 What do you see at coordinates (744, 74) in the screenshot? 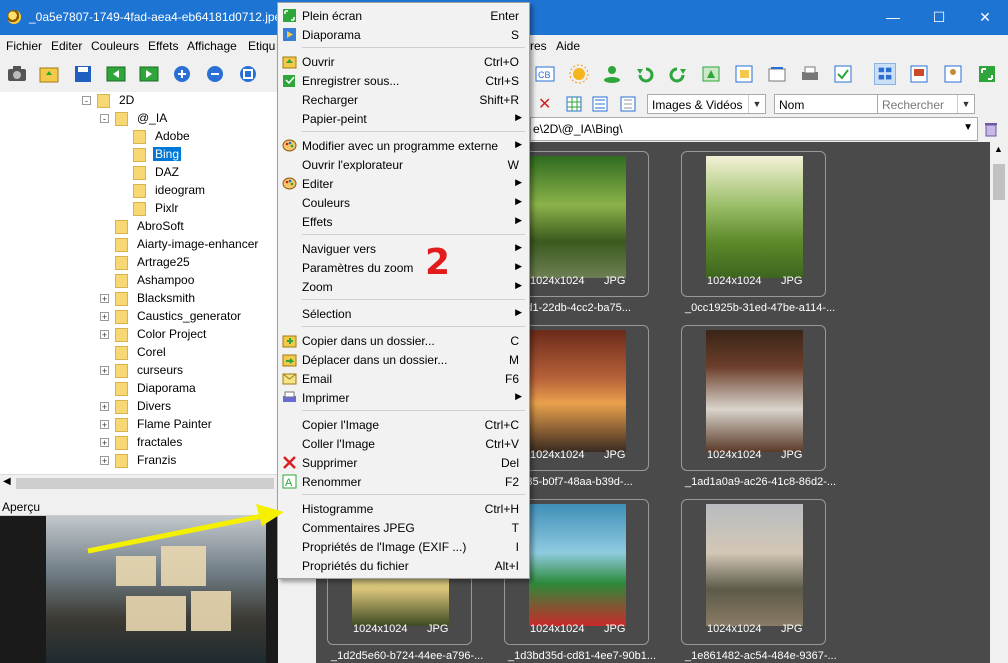
I see `crop-icon` at bounding box center [744, 74].